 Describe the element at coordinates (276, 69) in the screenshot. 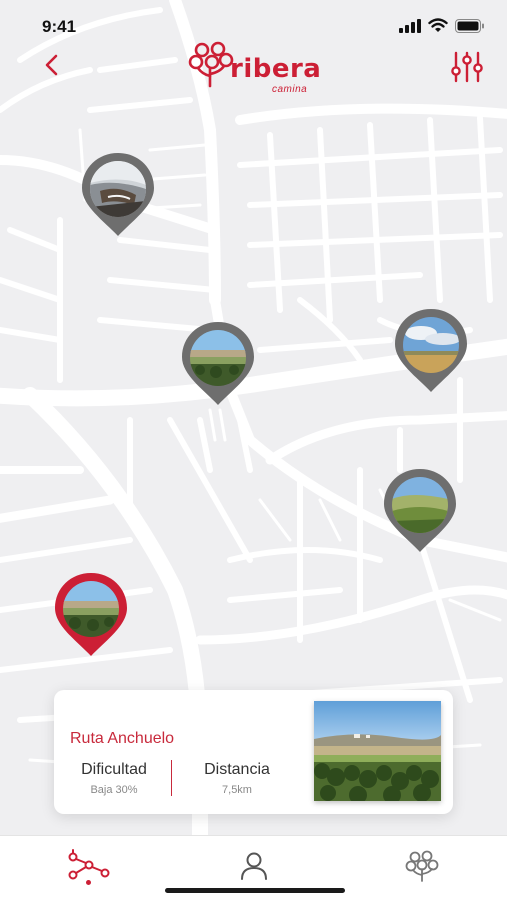

I see `brand-name: ribera` at that location.